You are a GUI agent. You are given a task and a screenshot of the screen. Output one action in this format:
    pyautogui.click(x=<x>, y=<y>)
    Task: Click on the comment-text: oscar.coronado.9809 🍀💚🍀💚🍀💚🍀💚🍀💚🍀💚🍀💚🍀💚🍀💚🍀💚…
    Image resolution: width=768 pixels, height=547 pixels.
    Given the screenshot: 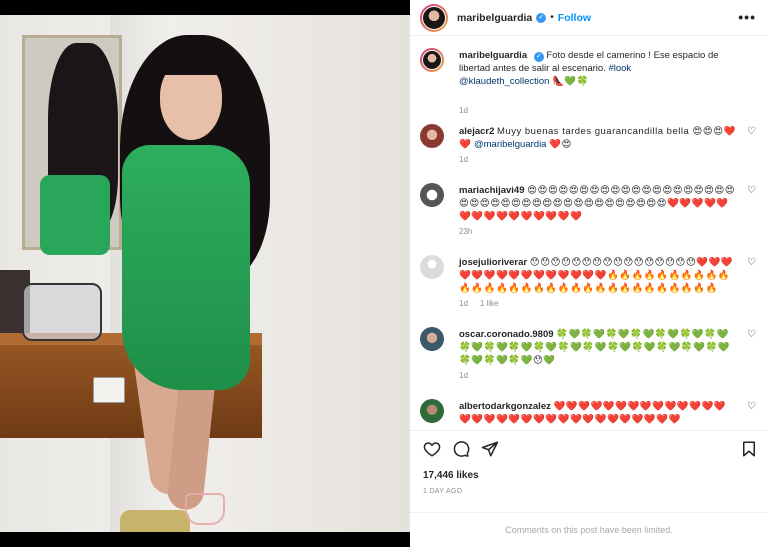 What is the action you would take?
    pyautogui.click(x=598, y=347)
    